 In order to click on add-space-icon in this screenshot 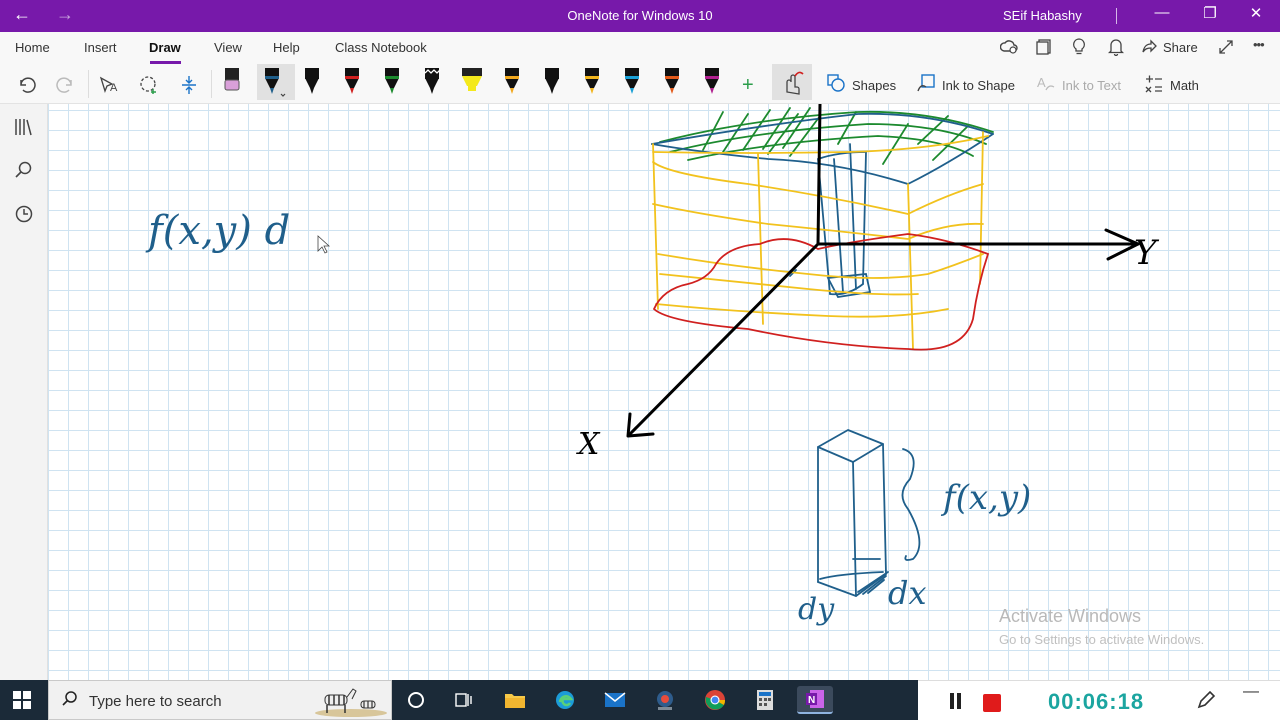, I will do `click(189, 85)`.